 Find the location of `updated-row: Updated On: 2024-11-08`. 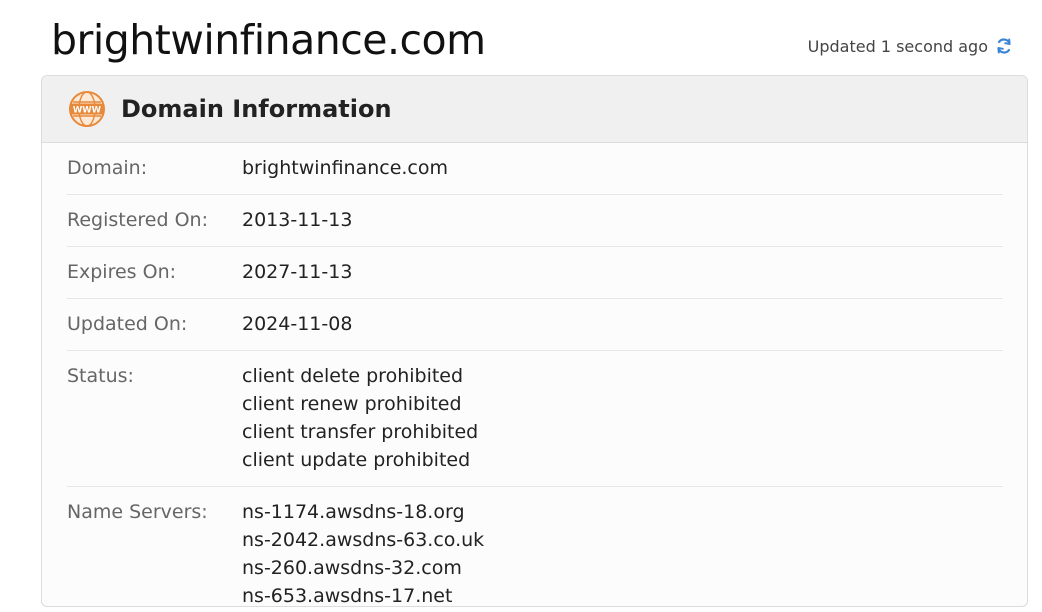

updated-row: Updated On: 2024-11-08 is located at coordinates (535, 325).